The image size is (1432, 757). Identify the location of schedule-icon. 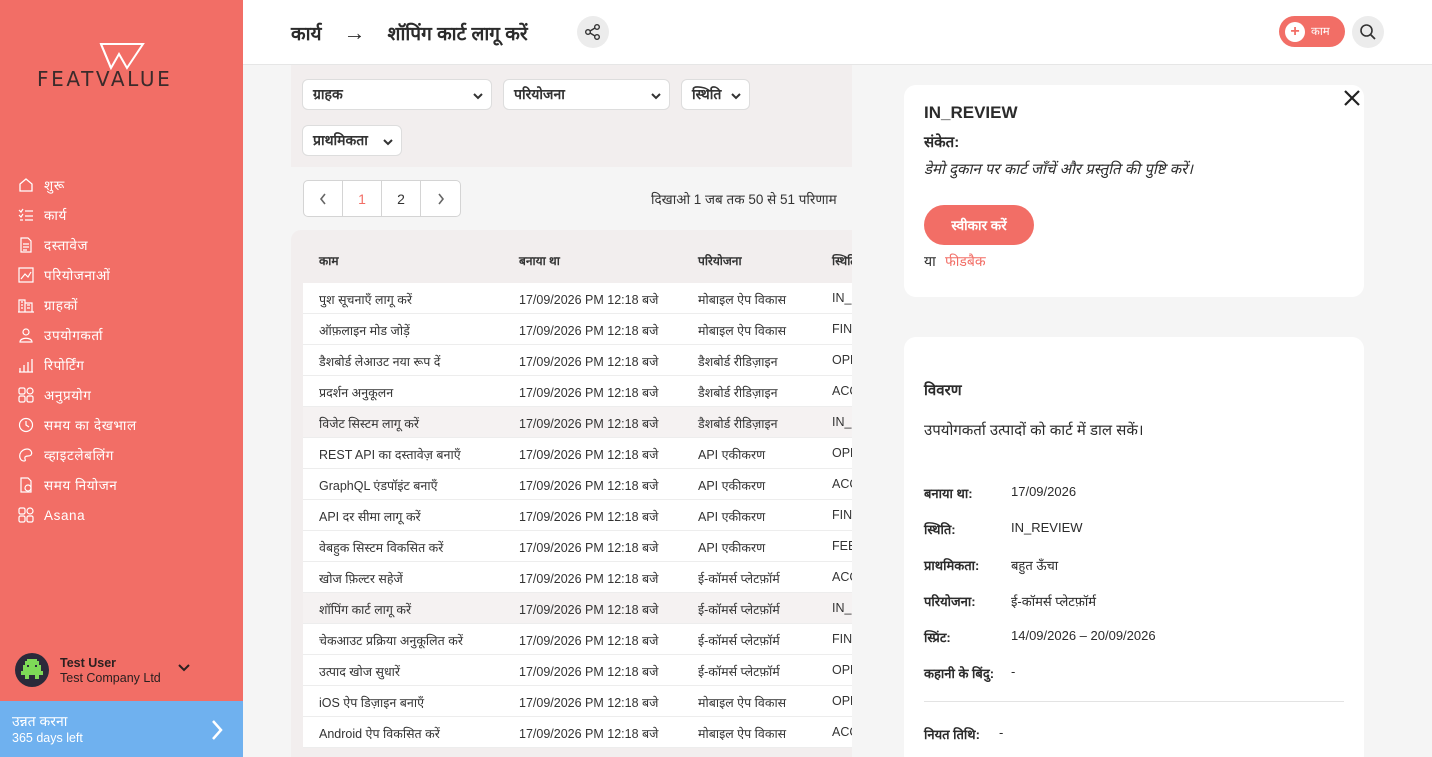
(26, 485).